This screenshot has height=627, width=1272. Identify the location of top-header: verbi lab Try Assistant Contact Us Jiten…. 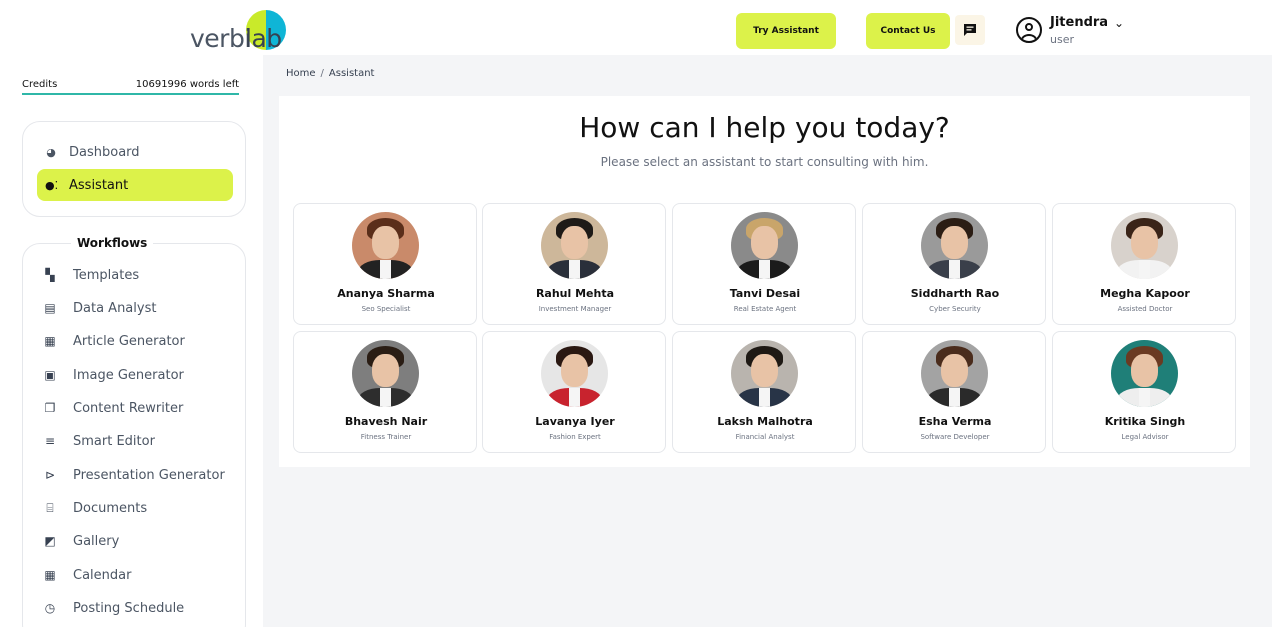
(636, 27).